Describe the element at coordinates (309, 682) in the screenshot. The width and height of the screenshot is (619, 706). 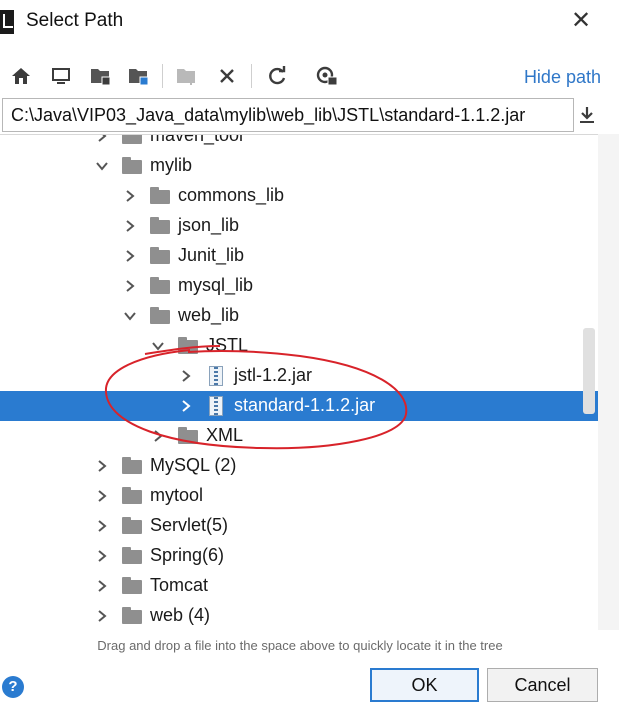
I see `dialog-footer: ? OK Cancel` at that location.